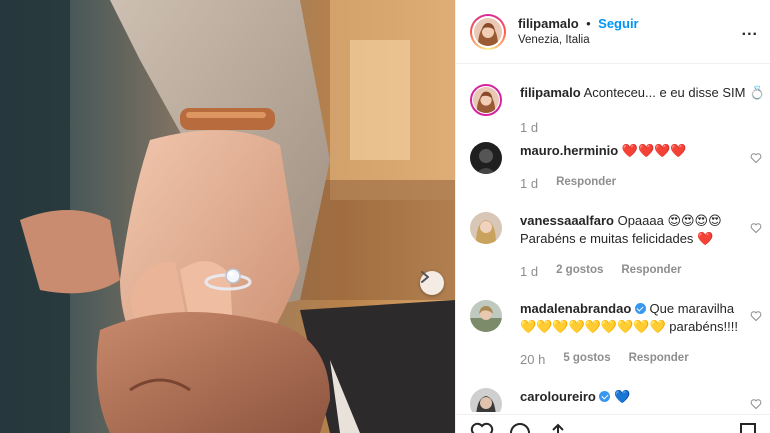 This screenshot has height=433, width=770. I want to click on caption-text: Aconteceu... e eu disse SIM 💍, so click(674, 92).